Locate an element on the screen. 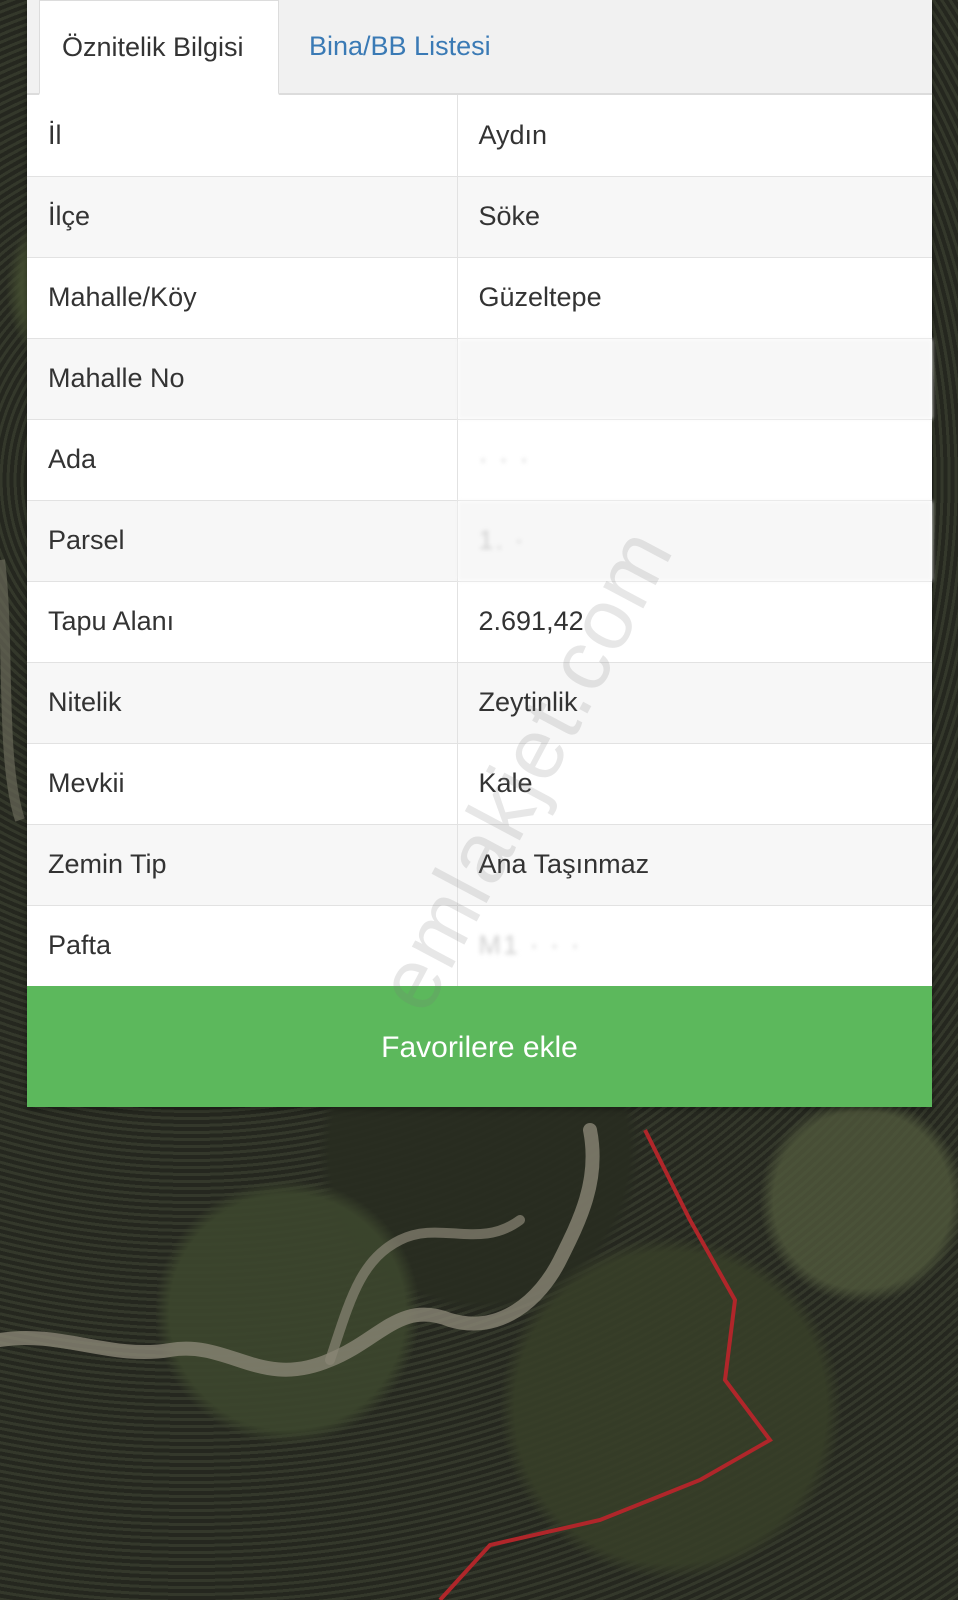  row-label: Tapu Alanı is located at coordinates (242, 622).